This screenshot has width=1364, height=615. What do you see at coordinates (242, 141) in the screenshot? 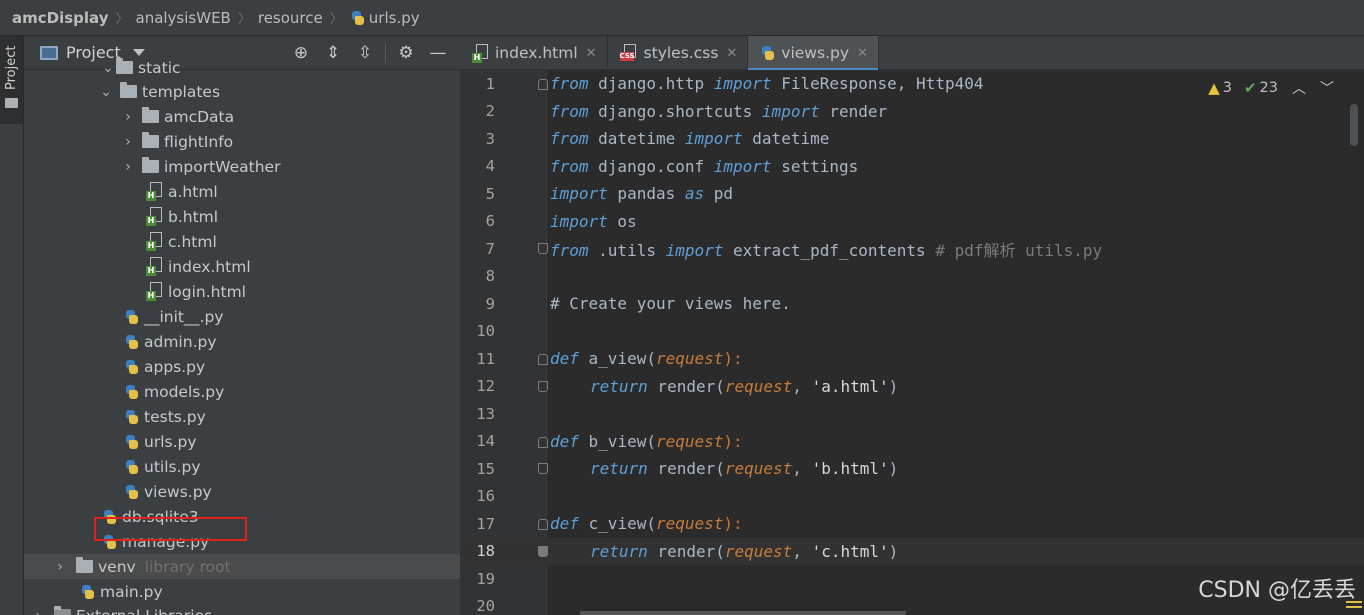
I see `tree-item-flightinfo: › flightInfo` at bounding box center [242, 141].